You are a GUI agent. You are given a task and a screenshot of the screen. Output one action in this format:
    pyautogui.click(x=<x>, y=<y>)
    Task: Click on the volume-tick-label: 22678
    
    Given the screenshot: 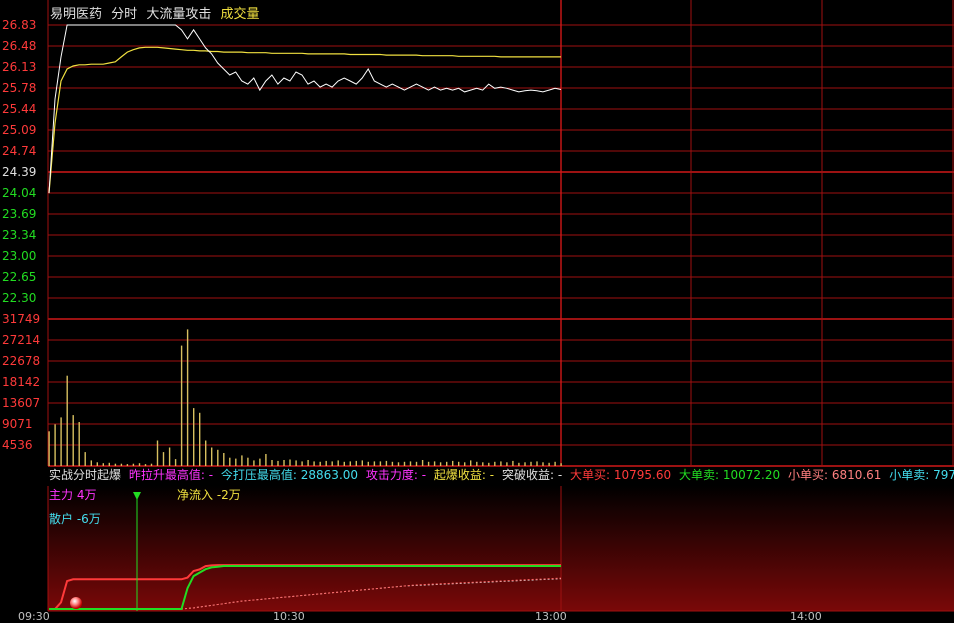 What is the action you would take?
    pyautogui.click(x=21, y=361)
    